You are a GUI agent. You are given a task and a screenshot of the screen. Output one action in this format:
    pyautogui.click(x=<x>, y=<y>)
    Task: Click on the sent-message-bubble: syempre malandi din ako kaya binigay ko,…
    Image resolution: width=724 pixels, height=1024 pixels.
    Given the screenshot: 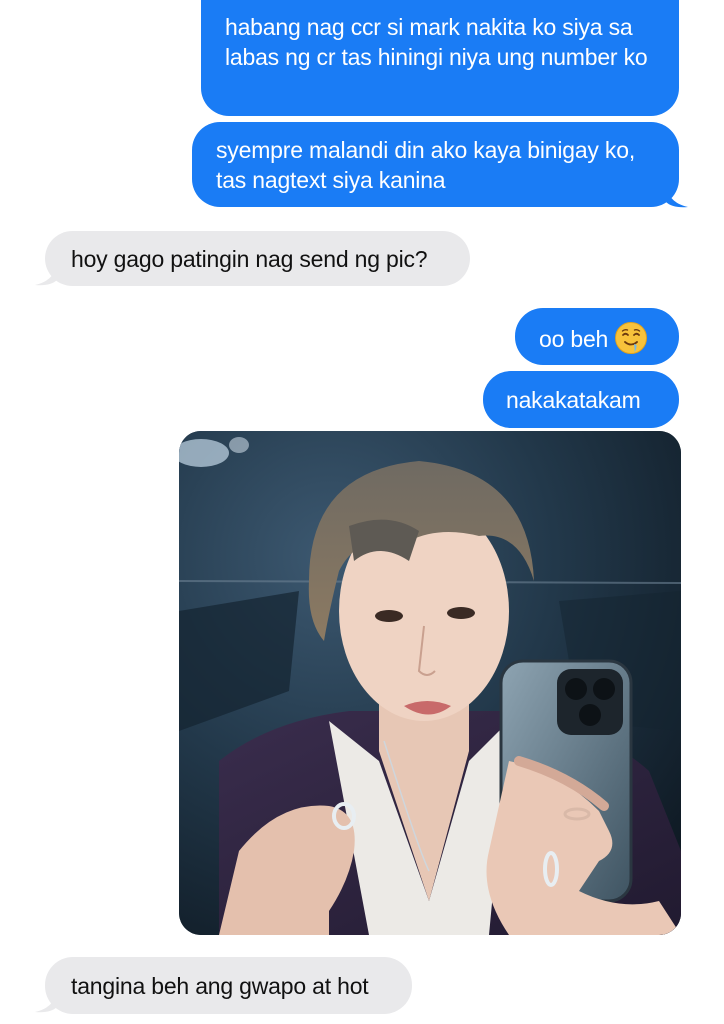 What is the action you would take?
    pyautogui.click(x=435, y=164)
    